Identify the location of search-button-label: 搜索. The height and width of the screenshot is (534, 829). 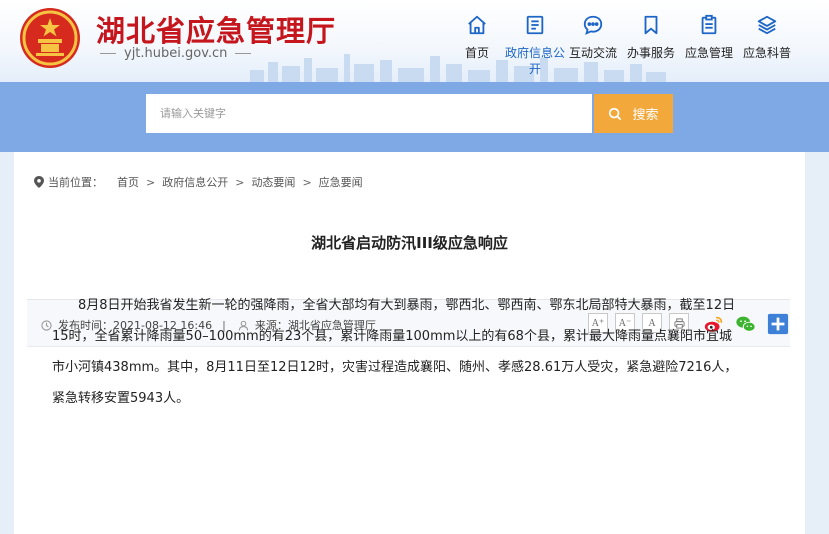
(645, 115).